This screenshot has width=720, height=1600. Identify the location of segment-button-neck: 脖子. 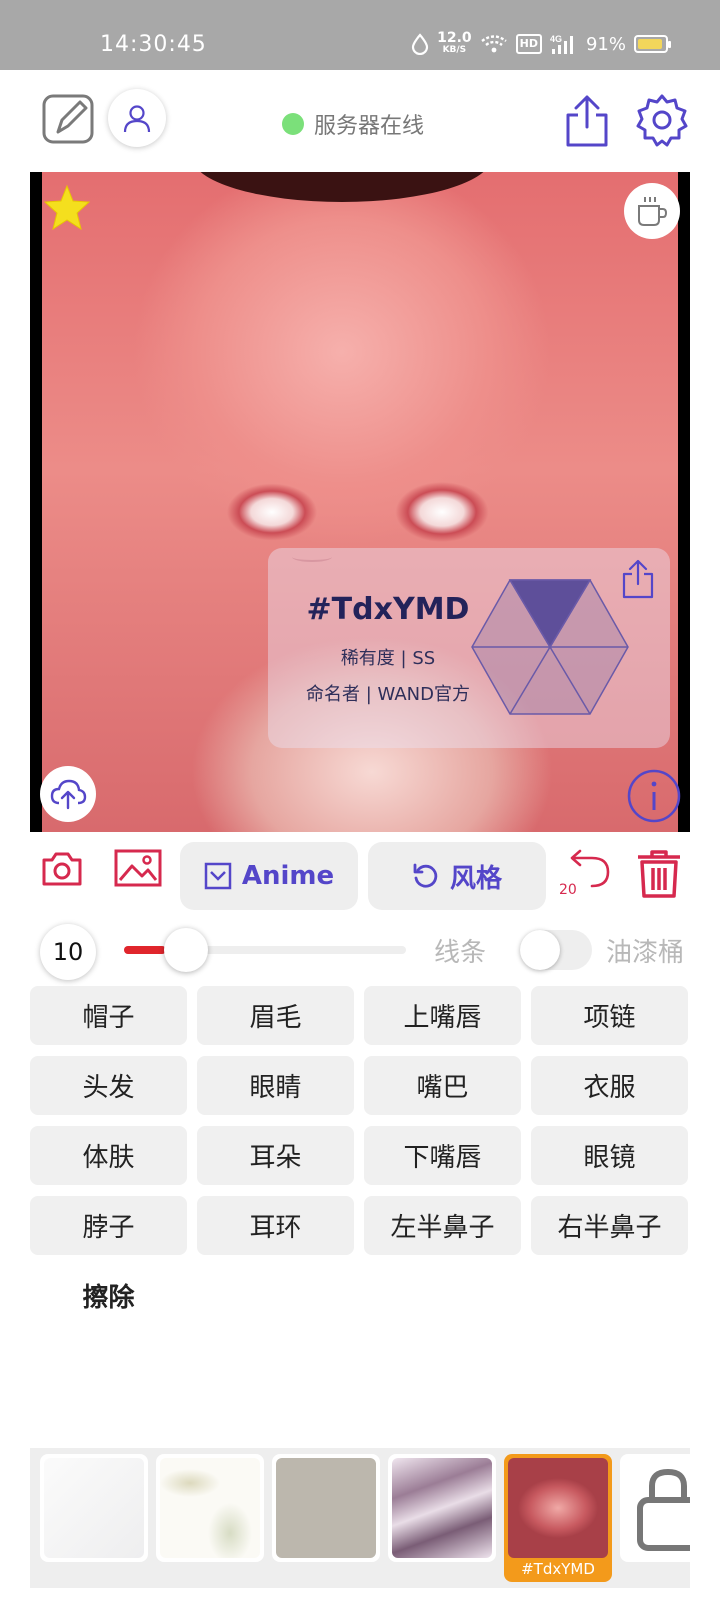
(108, 1225).